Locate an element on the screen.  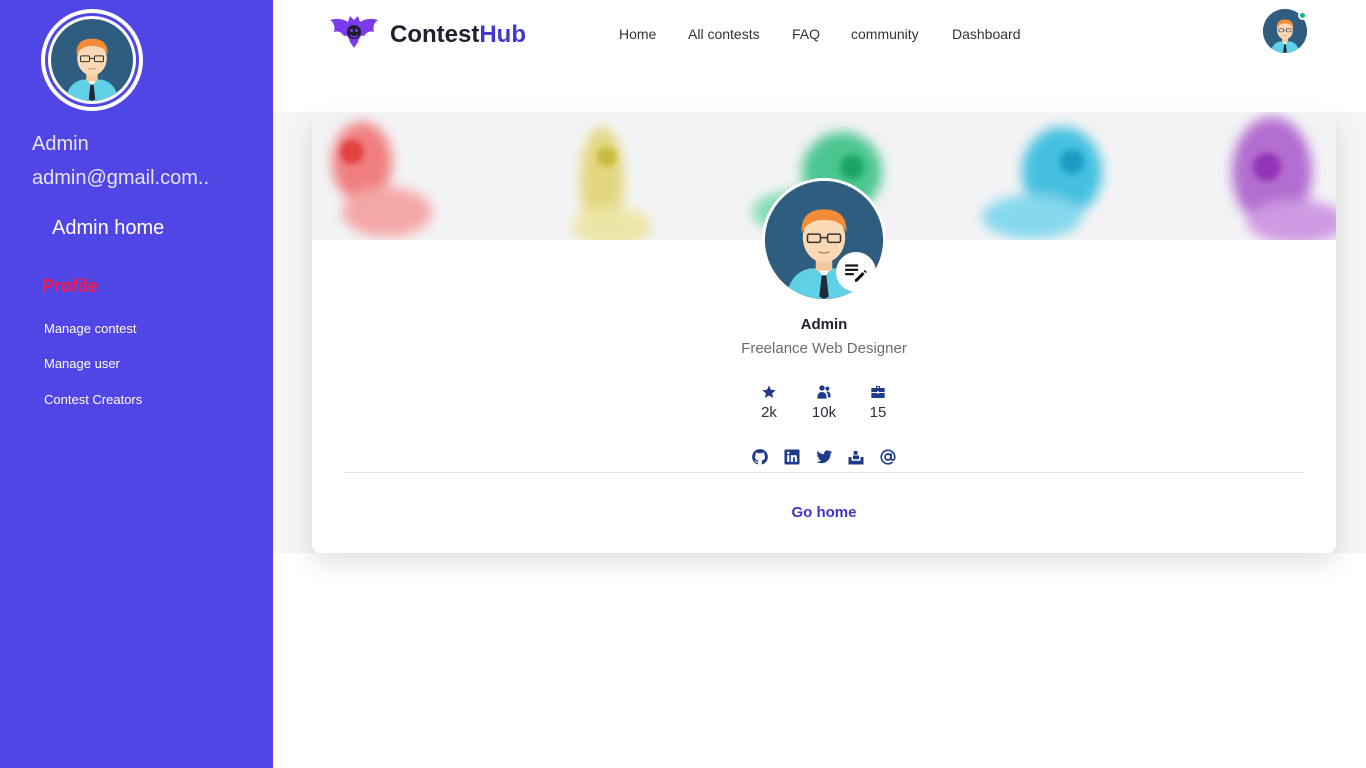
brand-part-contest: Contest is located at coordinates (435, 34).